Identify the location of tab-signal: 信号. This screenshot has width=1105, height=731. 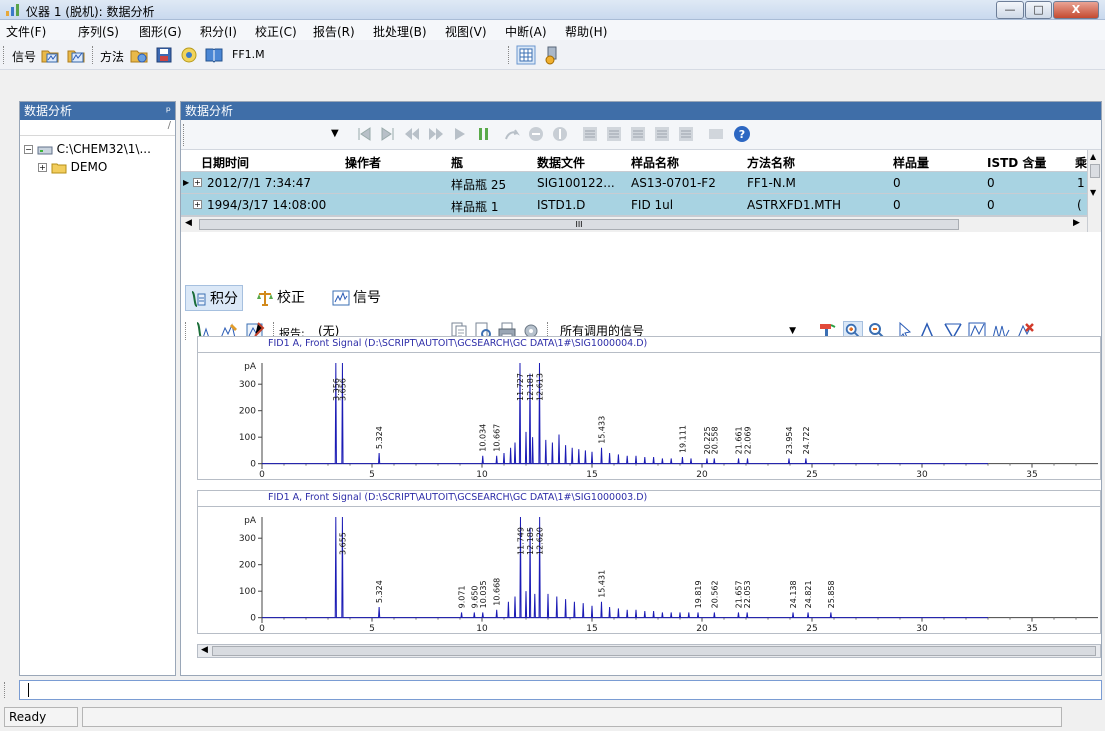
(357, 298).